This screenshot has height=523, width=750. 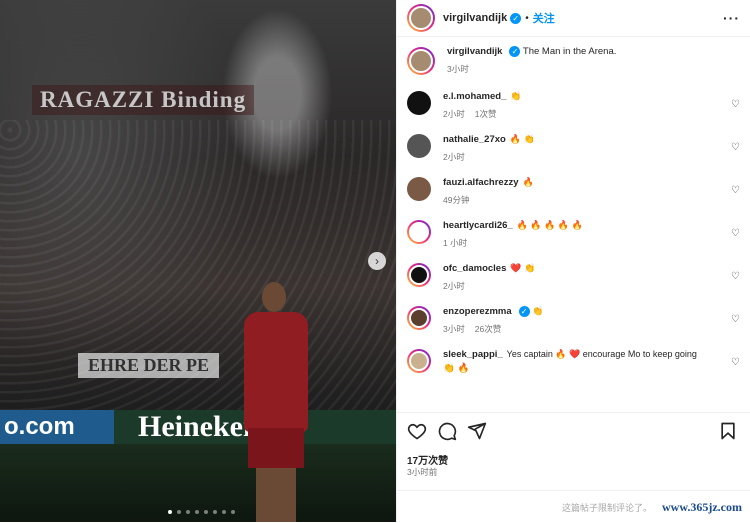 I want to click on comment-username: heartlycardi26_, so click(x=478, y=225).